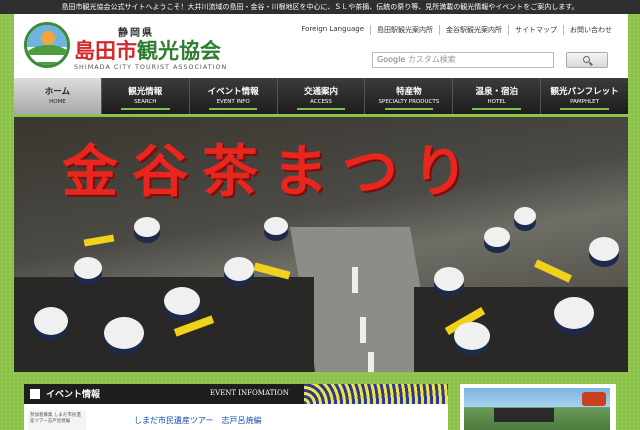 Image resolution: width=640 pixels, height=430 pixels. Describe the element at coordinates (179, 51) in the screenshot. I see `site-title-association: 観光協会` at that location.